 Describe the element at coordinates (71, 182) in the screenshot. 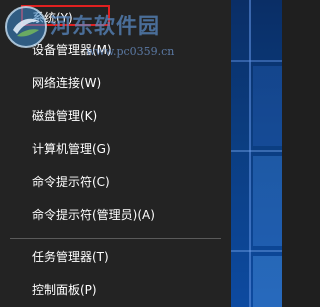

I see `menu-item-command-prompt: 命令提示符(C)` at that location.